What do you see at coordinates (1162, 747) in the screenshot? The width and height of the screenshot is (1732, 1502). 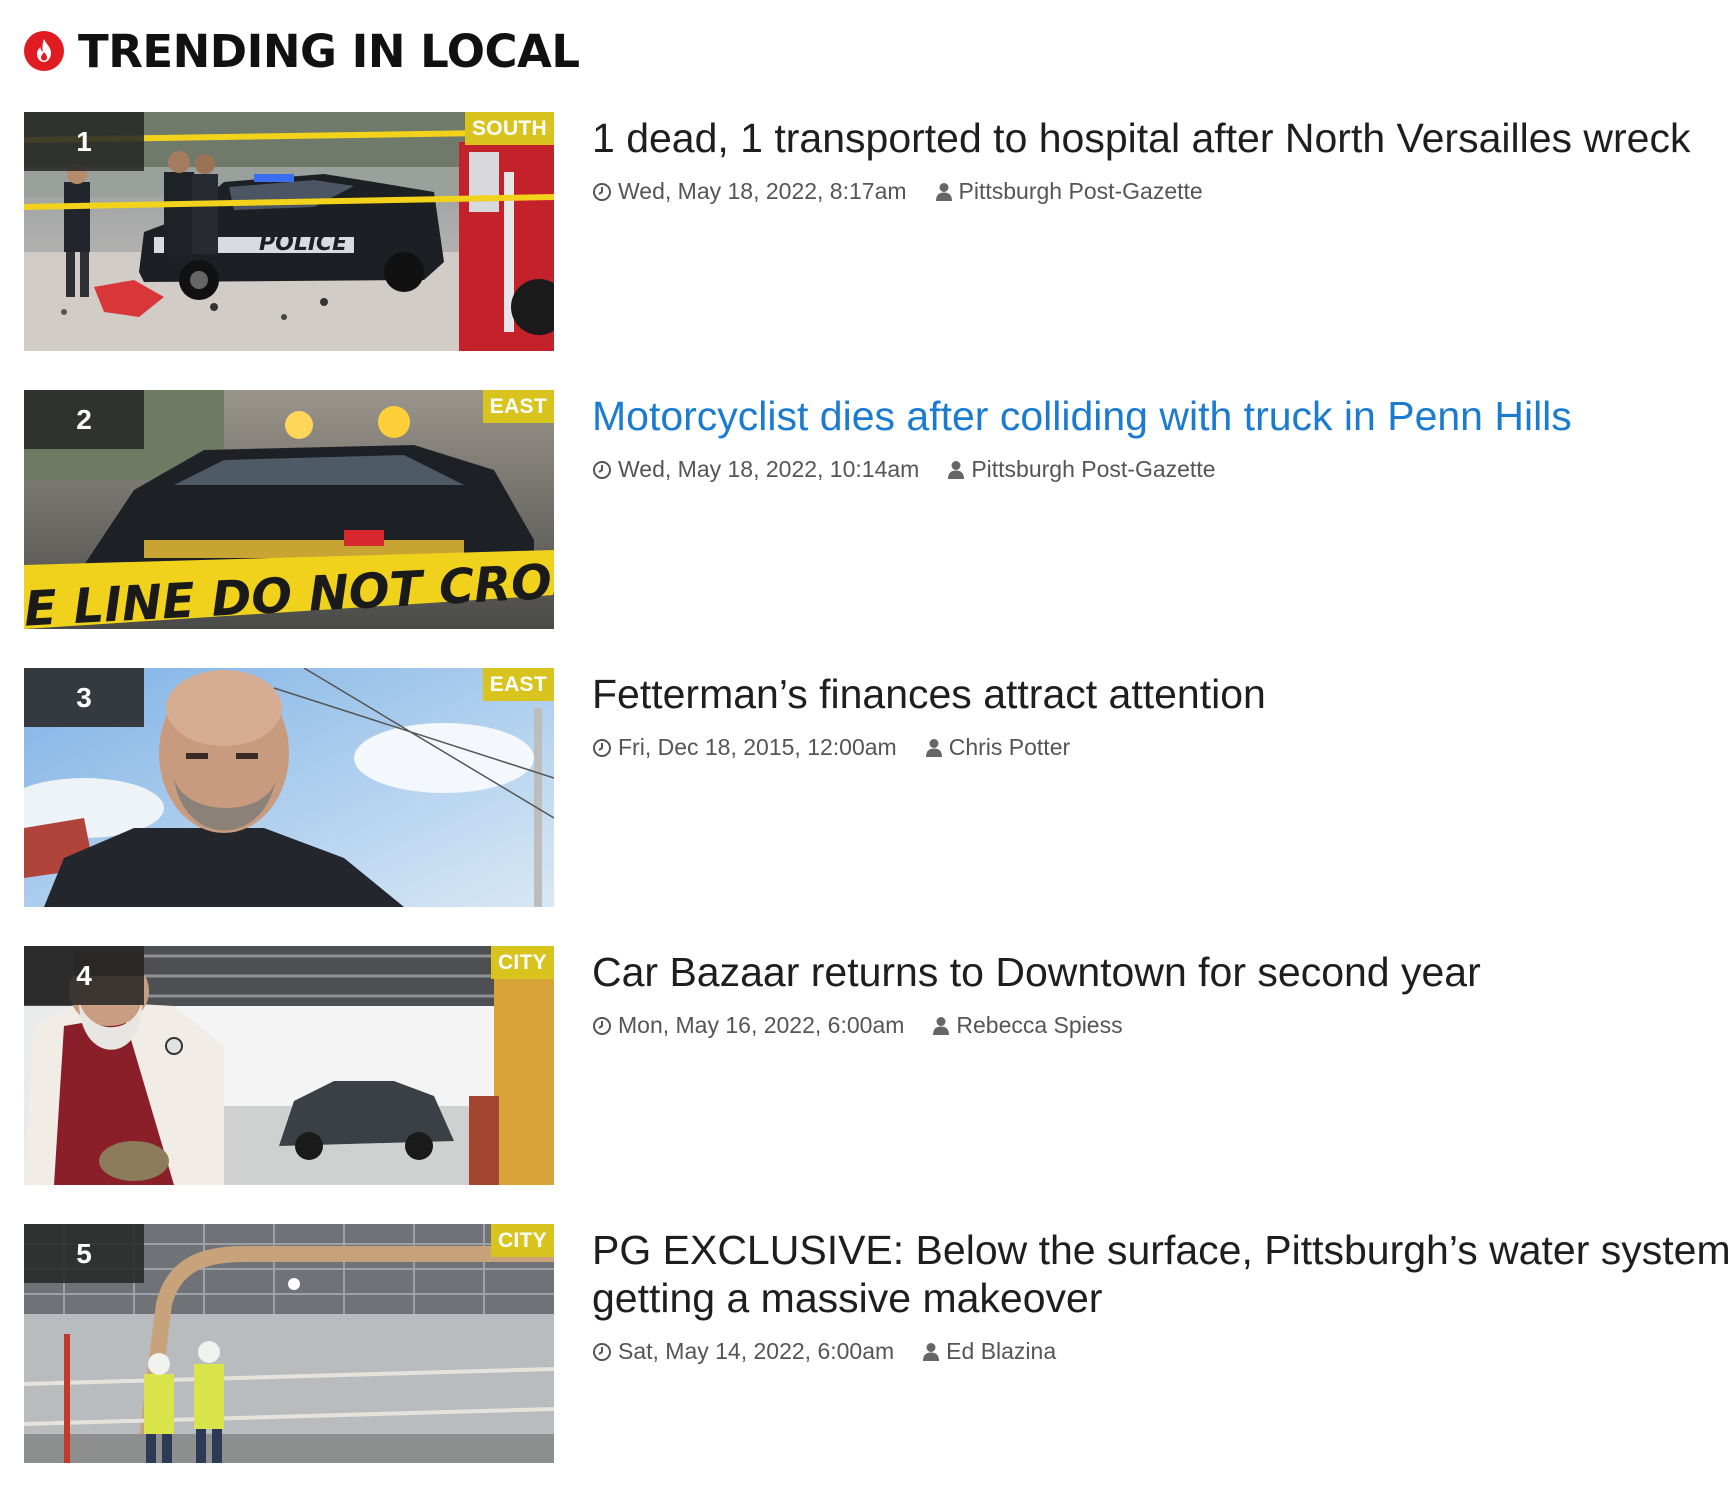 I see `article-meta: Fri, Dec 18, 2015, 12:00am Chris Potter` at bounding box center [1162, 747].